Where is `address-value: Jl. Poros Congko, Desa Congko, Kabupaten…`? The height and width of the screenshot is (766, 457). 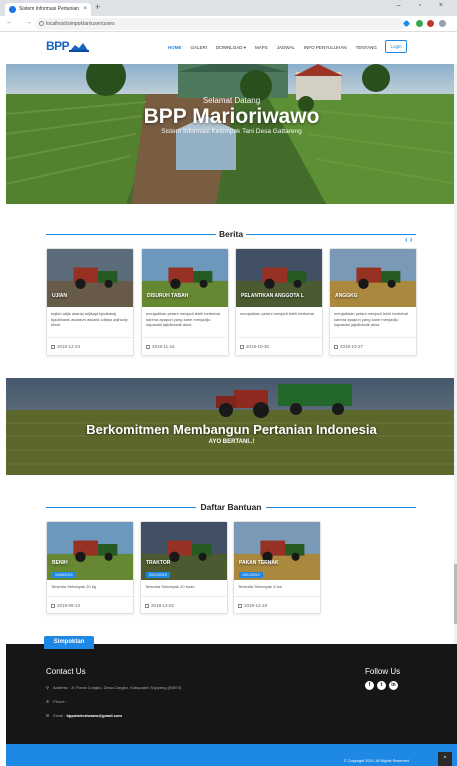 address-value: Jl. Poros Congko, Desa Congko, Kabupaten… is located at coordinates (126, 687).